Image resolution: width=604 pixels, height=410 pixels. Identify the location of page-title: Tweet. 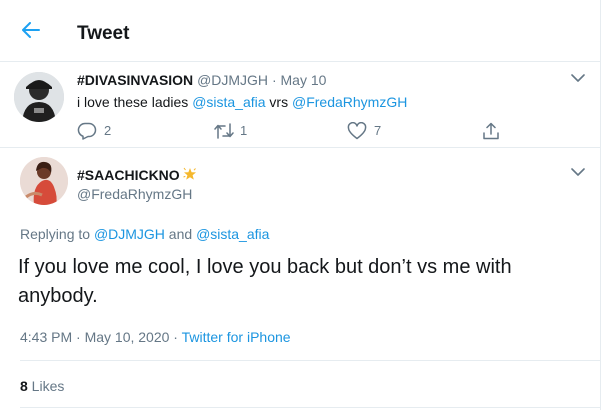
(103, 33).